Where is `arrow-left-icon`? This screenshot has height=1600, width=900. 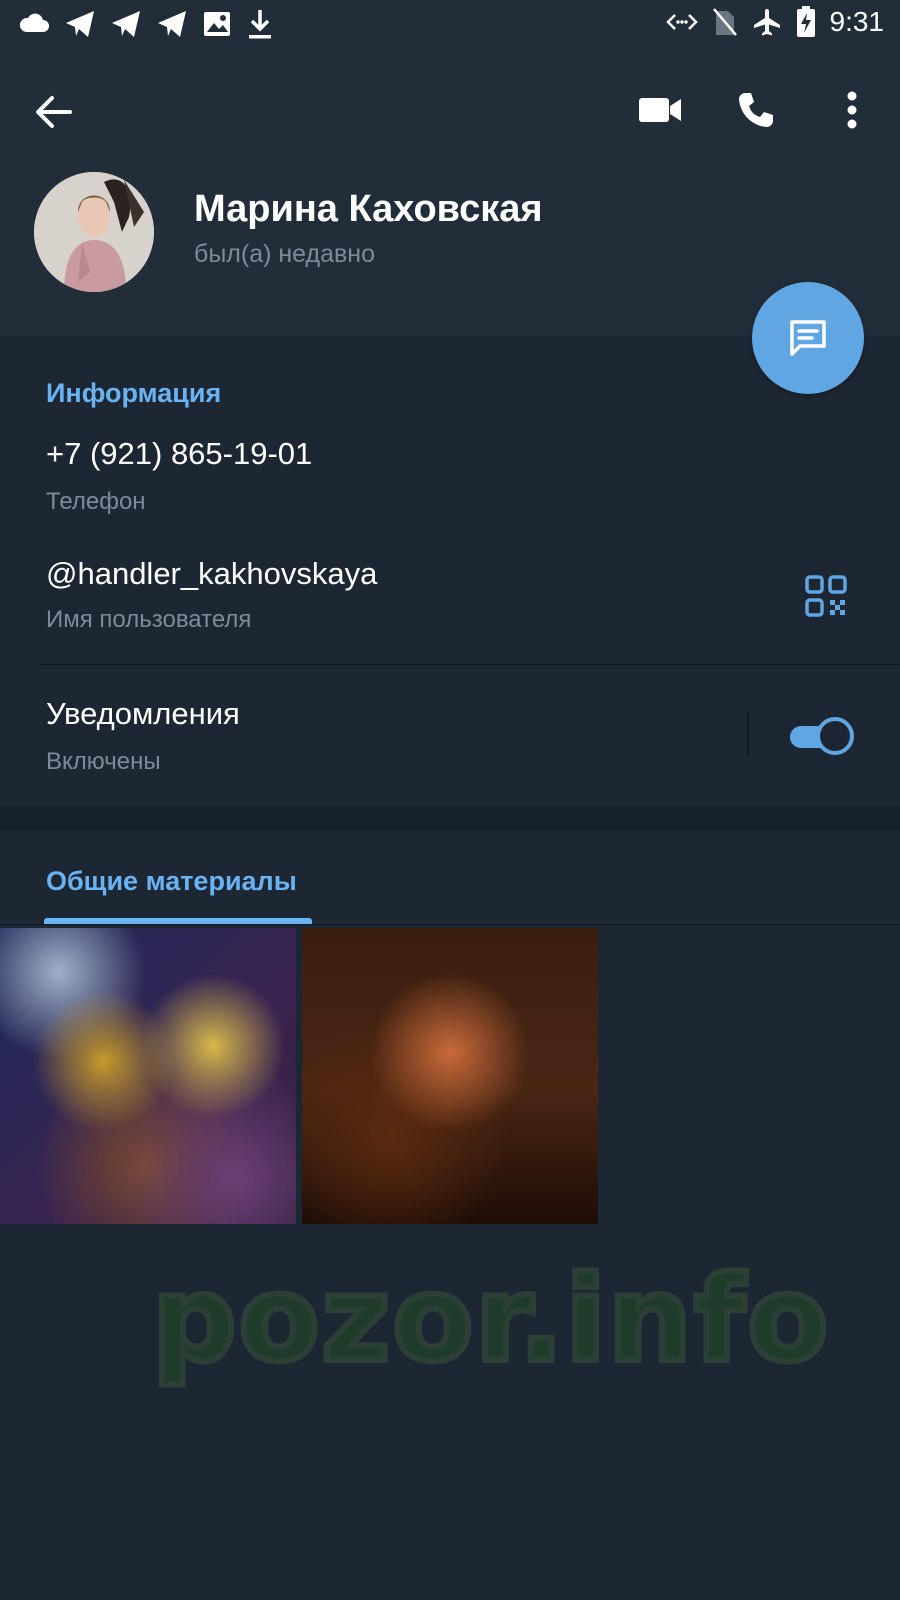 arrow-left-icon is located at coordinates (54, 112).